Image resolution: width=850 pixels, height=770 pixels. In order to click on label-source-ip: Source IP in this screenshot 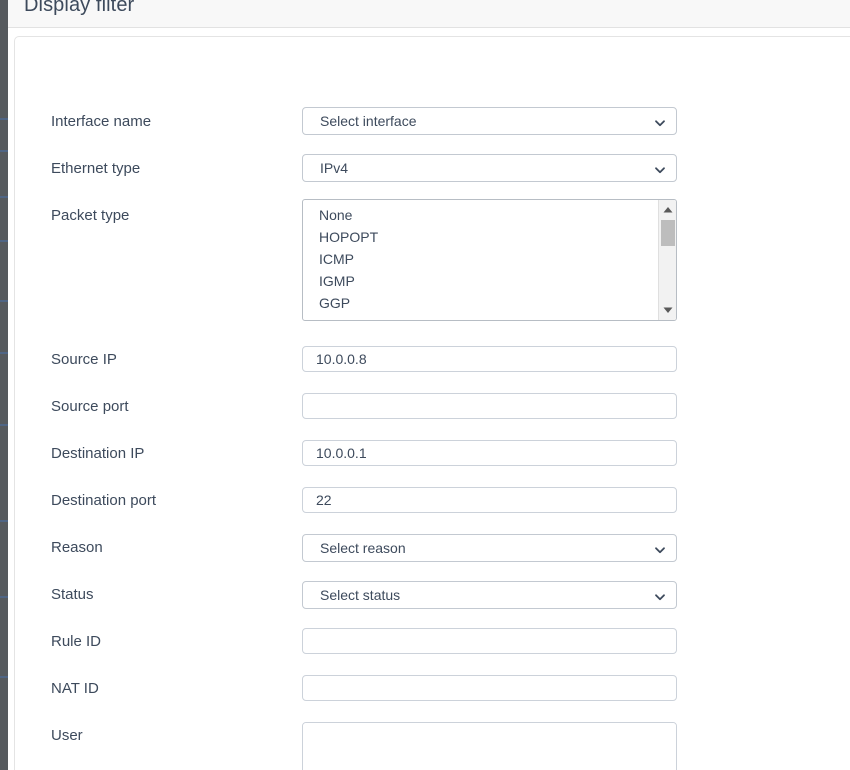, I will do `click(84, 359)`.